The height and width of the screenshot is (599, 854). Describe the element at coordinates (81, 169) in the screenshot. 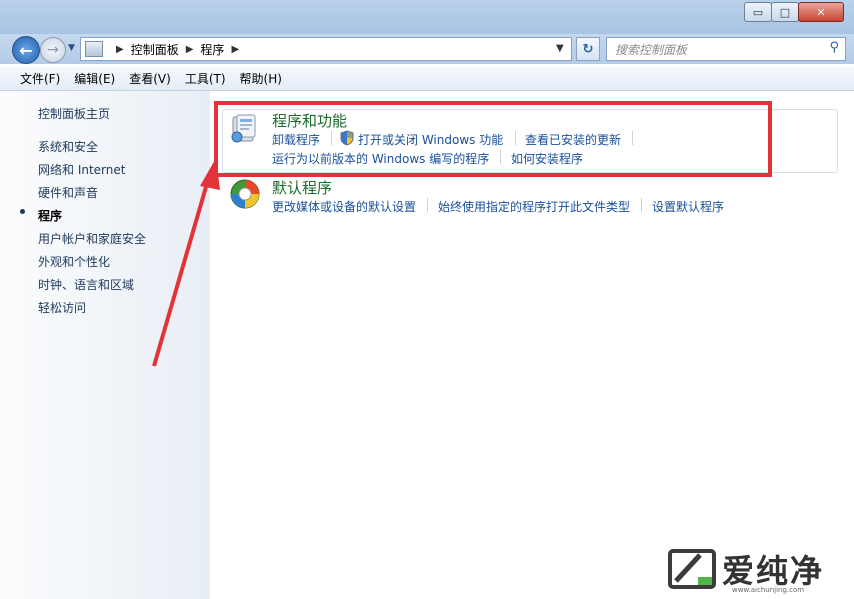

I see `sidebar-item-network: 网络和 Internet` at that location.